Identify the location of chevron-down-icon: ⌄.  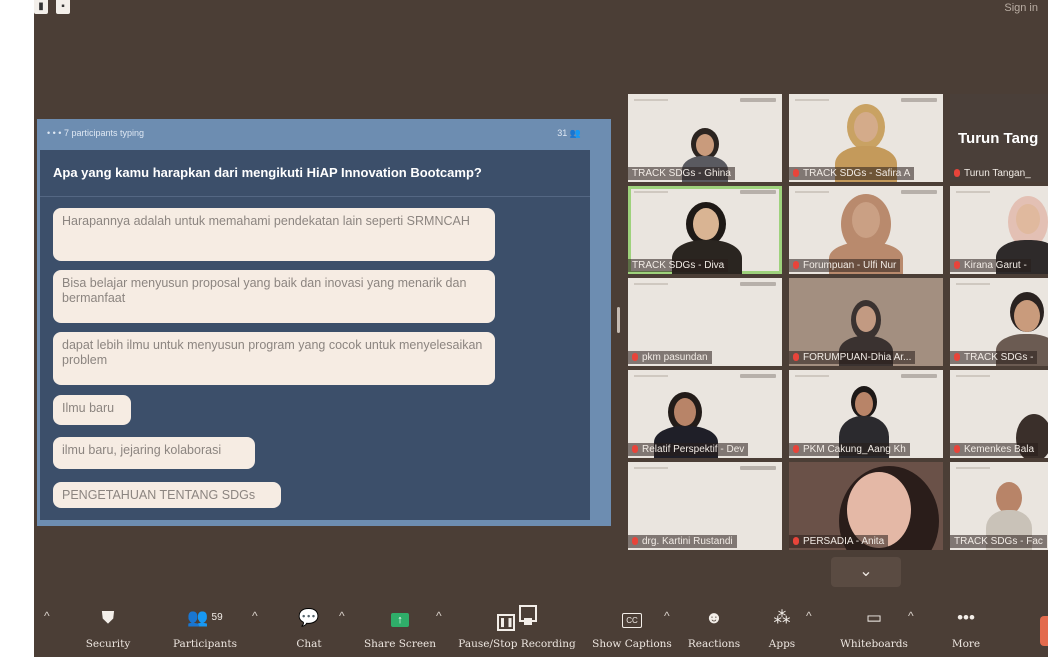
(866, 571).